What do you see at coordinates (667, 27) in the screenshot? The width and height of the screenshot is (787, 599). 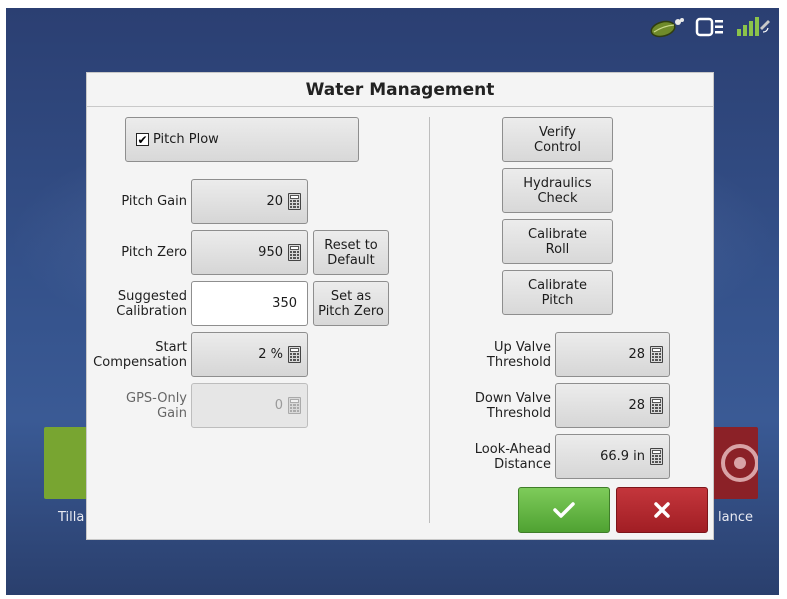 I see `leaf-icon` at bounding box center [667, 27].